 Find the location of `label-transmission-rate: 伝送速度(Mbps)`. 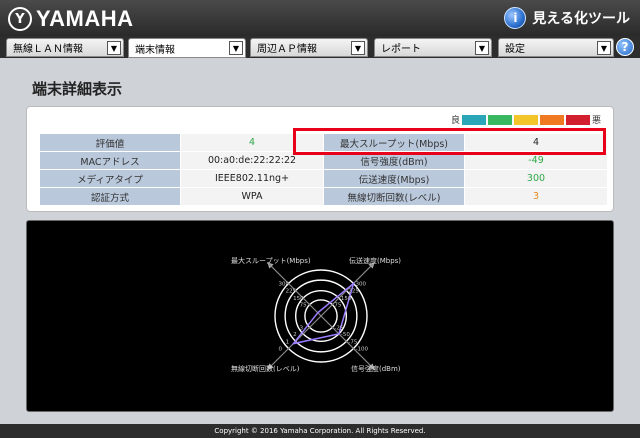

label-transmission-rate: 伝送速度(Mbps) is located at coordinates (394, 178).